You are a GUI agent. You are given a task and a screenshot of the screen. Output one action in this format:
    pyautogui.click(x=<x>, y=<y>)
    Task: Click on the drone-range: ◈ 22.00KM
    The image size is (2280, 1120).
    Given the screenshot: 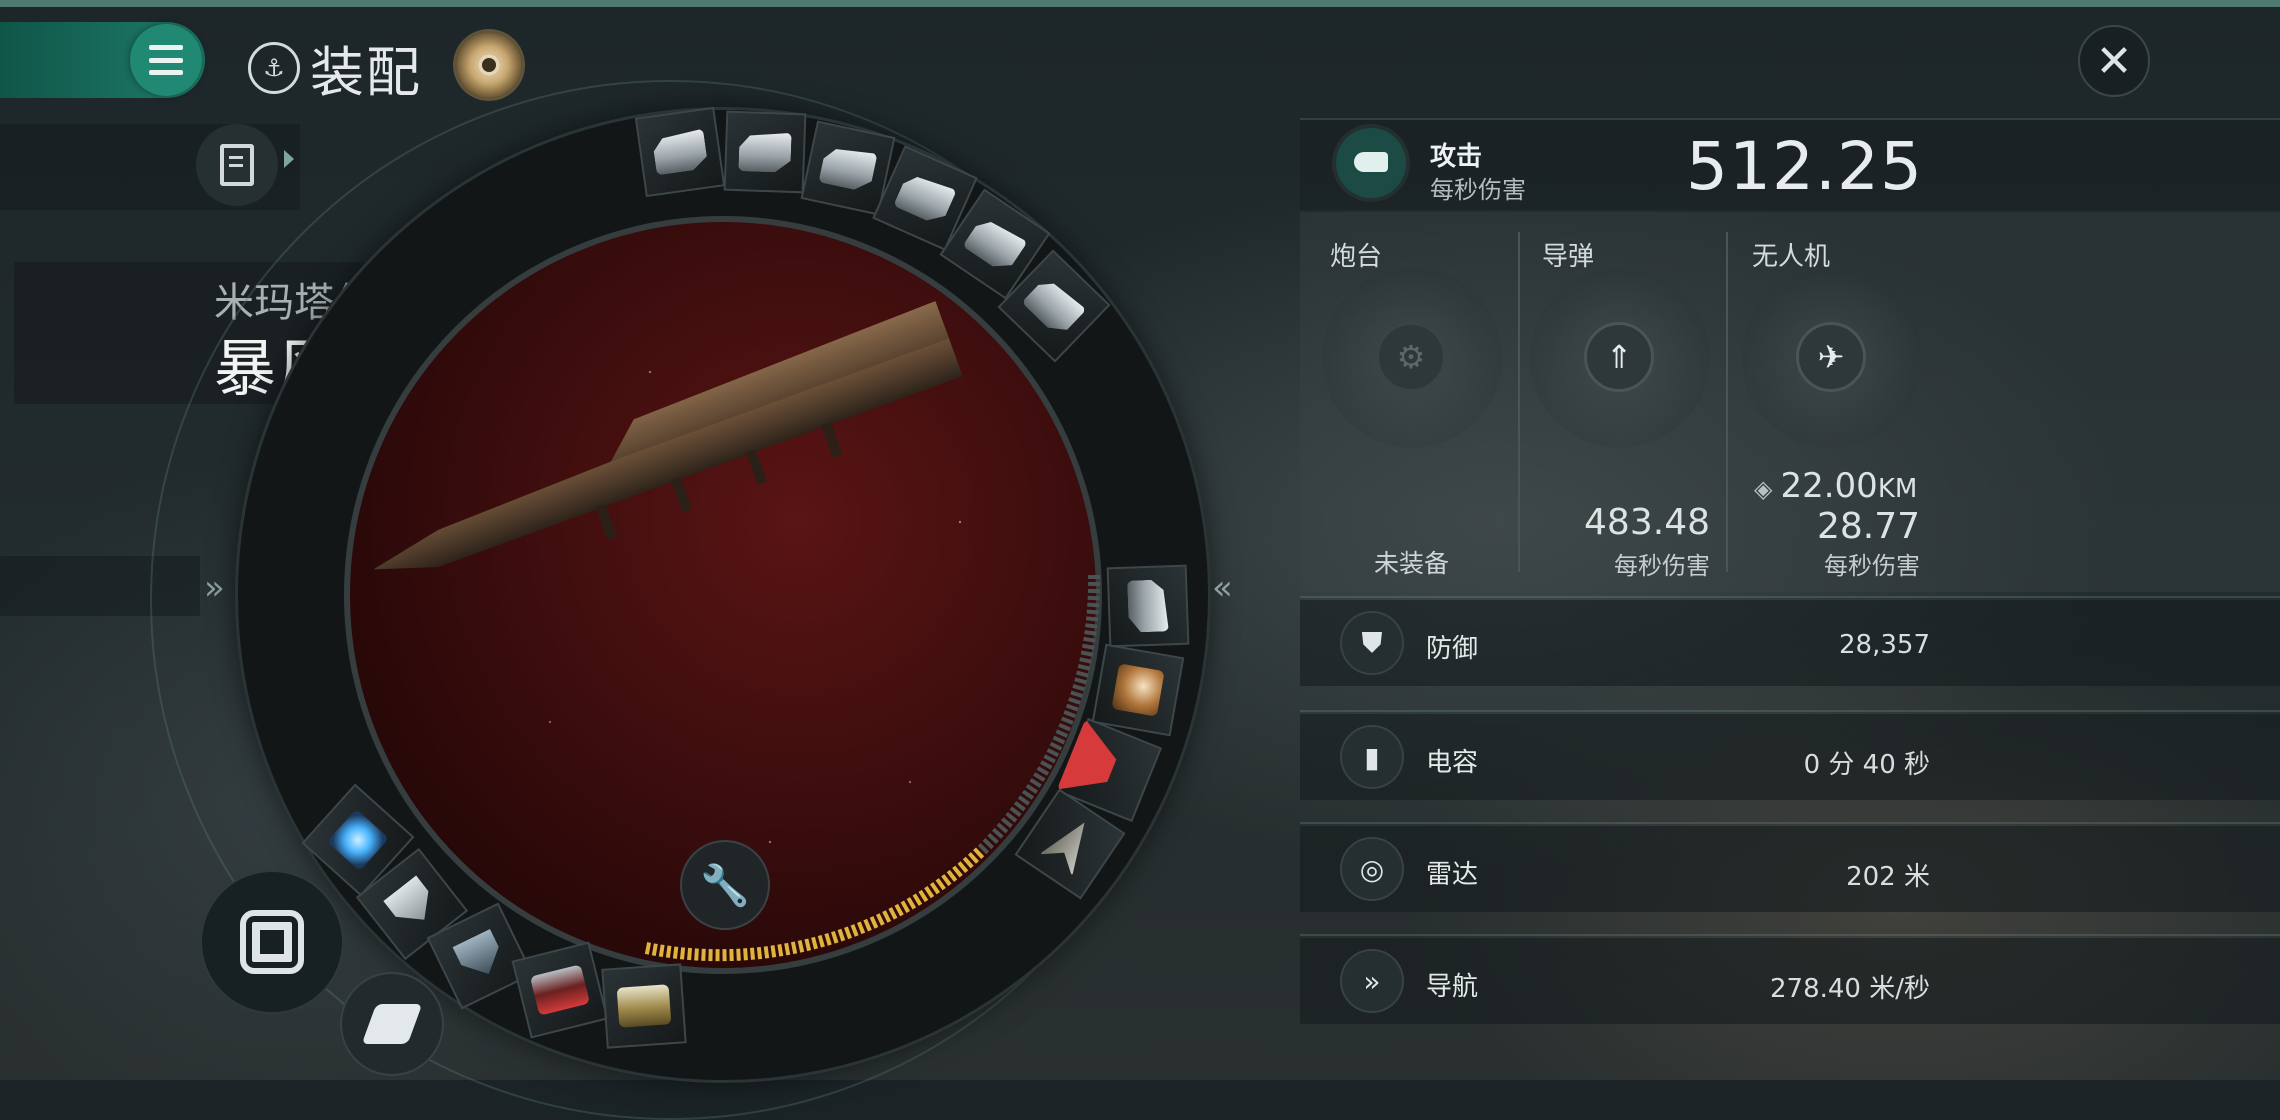 What is the action you would take?
    pyautogui.click(x=1835, y=486)
    